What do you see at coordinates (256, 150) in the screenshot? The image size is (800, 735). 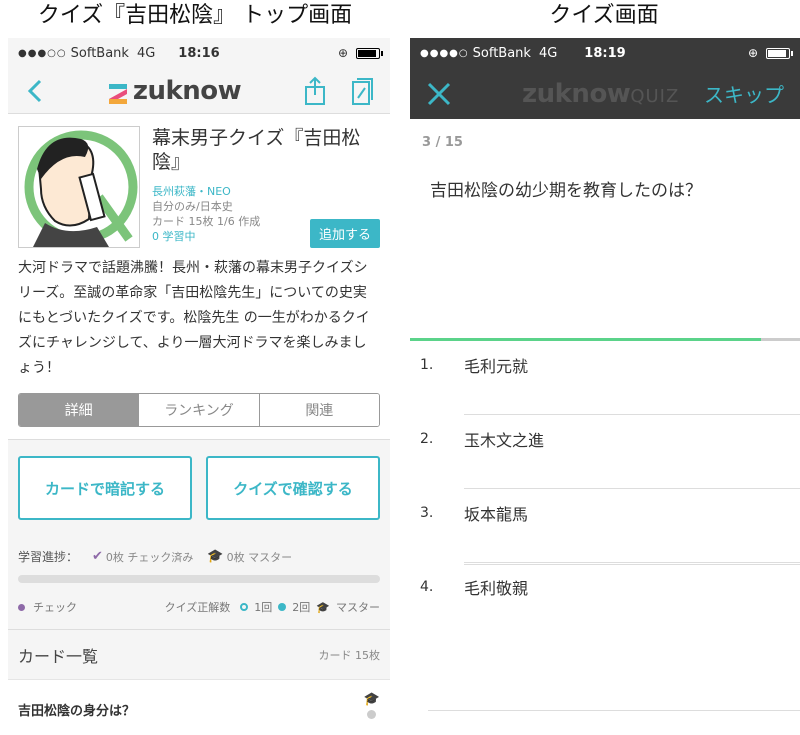 I see `deck-title: 幕末男子クイズ『吉田松陰』` at bounding box center [256, 150].